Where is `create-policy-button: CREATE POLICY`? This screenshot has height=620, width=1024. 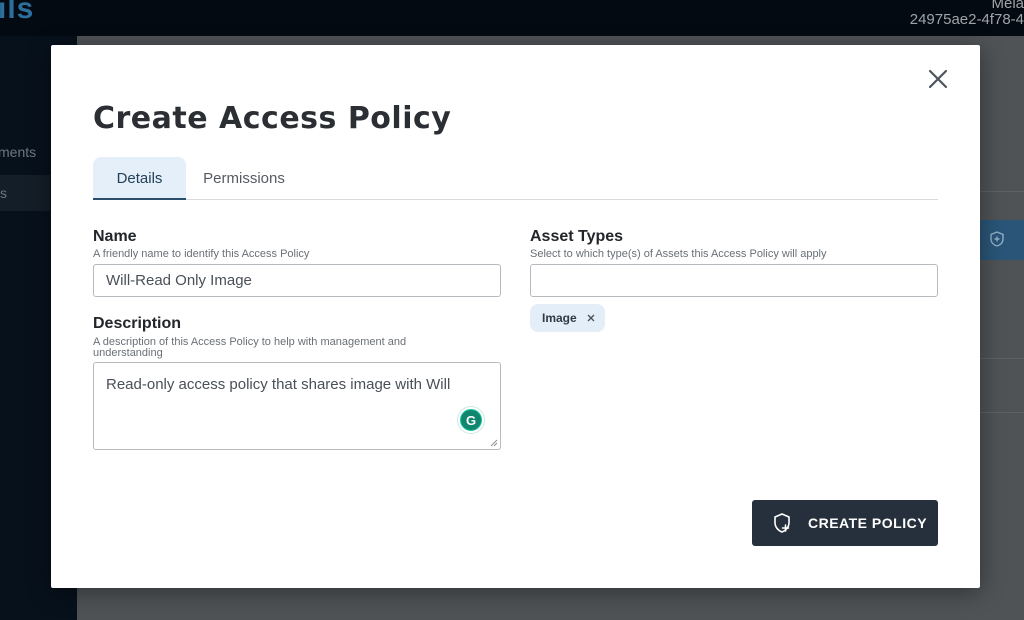 create-policy-button: CREATE POLICY is located at coordinates (845, 523).